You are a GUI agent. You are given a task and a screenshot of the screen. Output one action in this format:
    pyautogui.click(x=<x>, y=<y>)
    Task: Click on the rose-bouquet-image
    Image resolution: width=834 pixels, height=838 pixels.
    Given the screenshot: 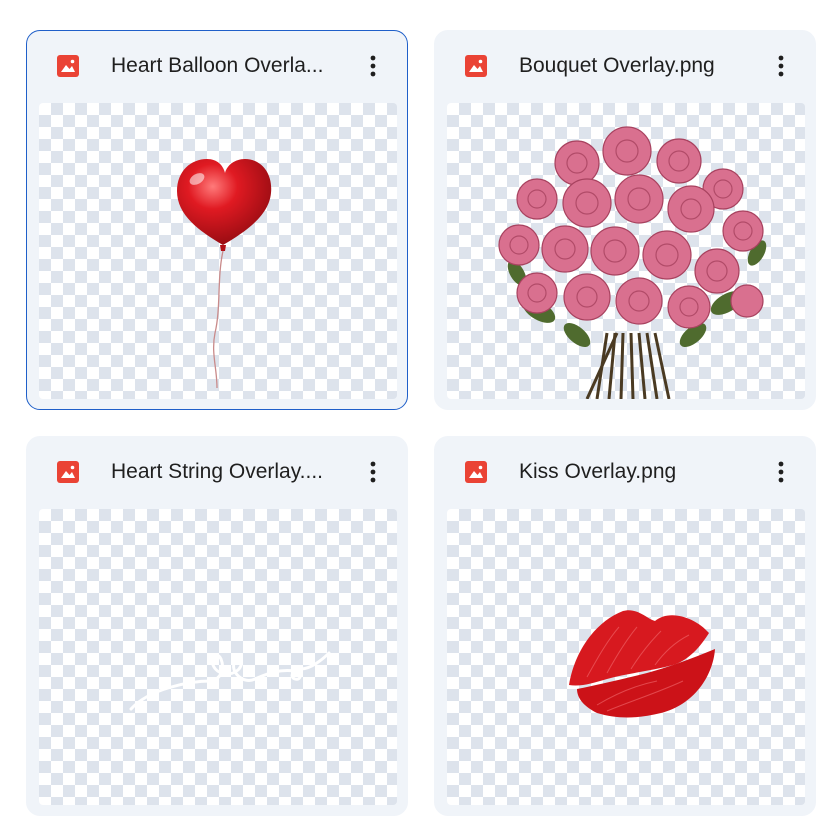 What is the action you would take?
    pyautogui.click(x=632, y=262)
    